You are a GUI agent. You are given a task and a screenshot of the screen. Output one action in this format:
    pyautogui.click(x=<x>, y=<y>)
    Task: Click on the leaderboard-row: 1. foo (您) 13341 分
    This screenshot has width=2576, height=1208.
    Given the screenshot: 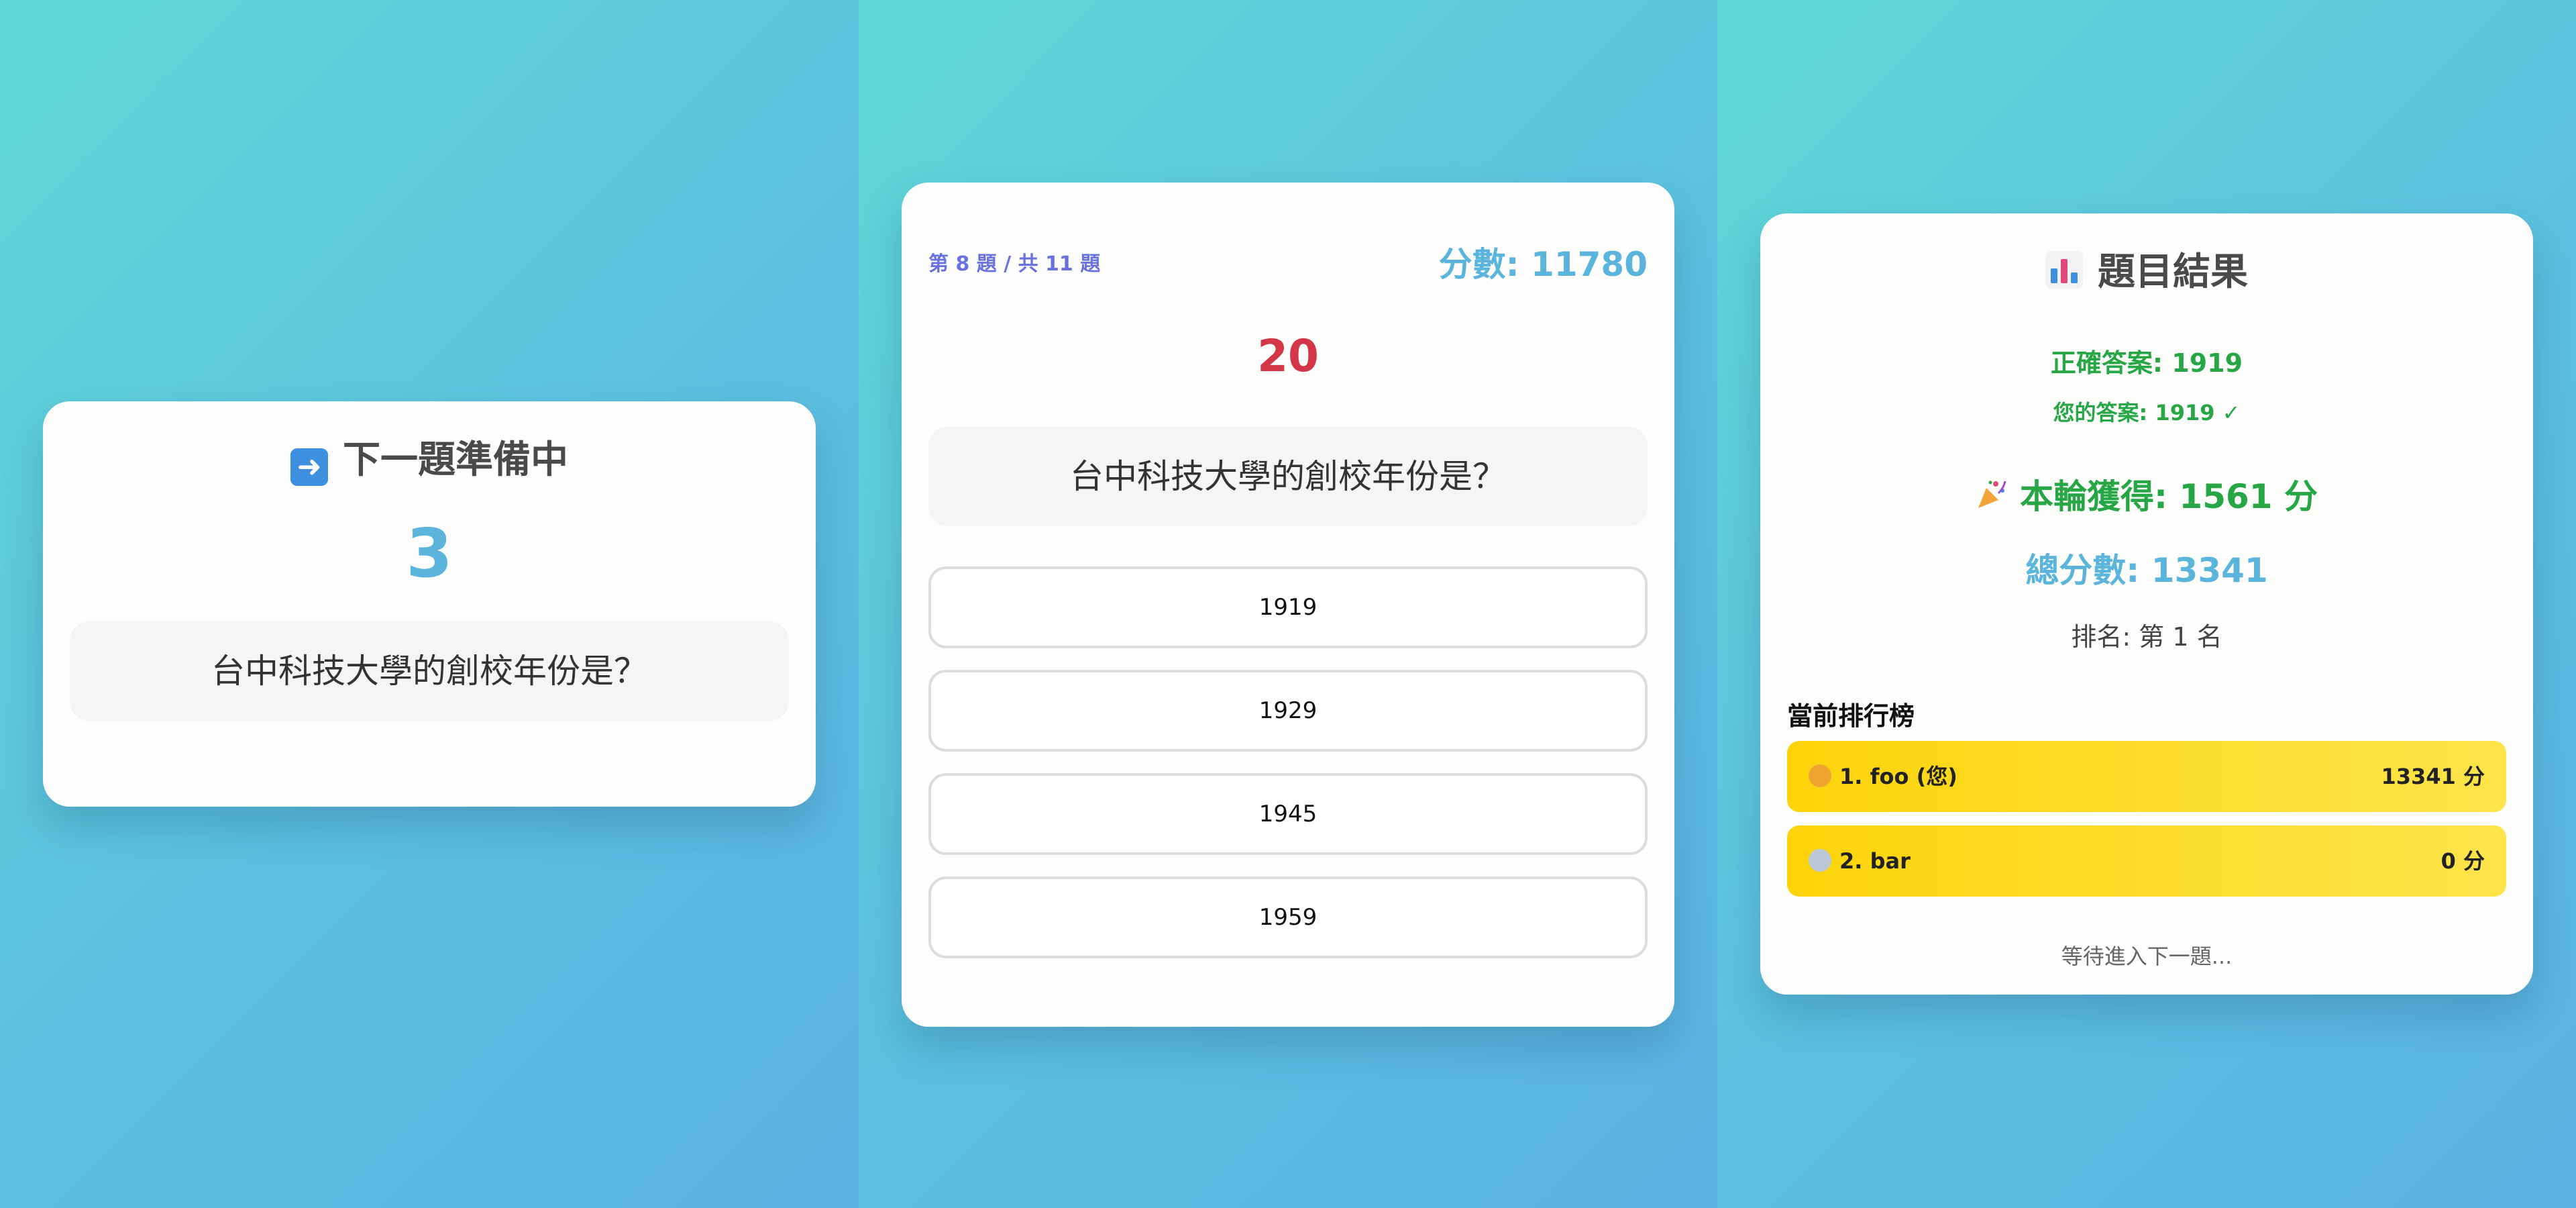 What is the action you would take?
    pyautogui.click(x=2146, y=776)
    